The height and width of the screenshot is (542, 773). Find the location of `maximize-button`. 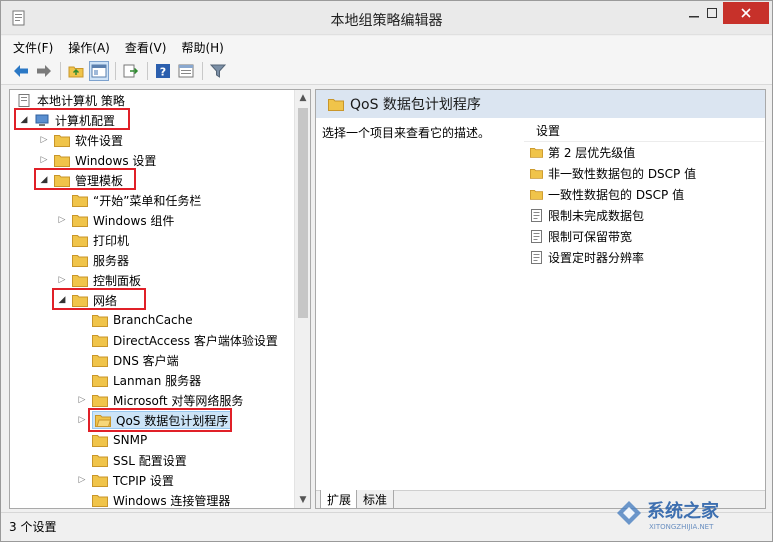

maximize-button is located at coordinates (712, 13).